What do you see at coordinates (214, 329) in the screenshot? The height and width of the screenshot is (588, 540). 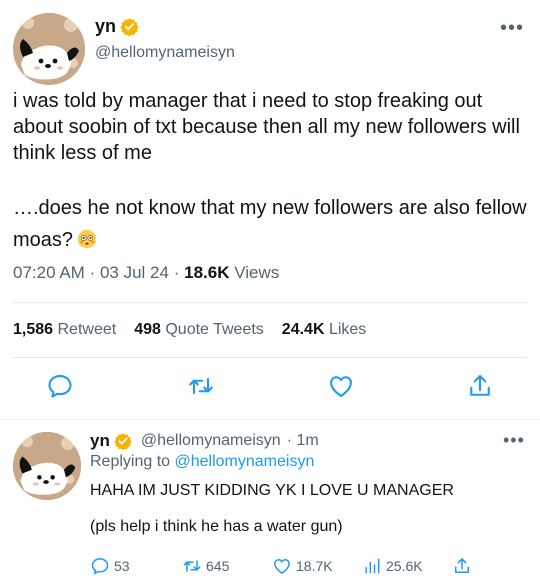 I see `quotes-label: Quote Tweets` at bounding box center [214, 329].